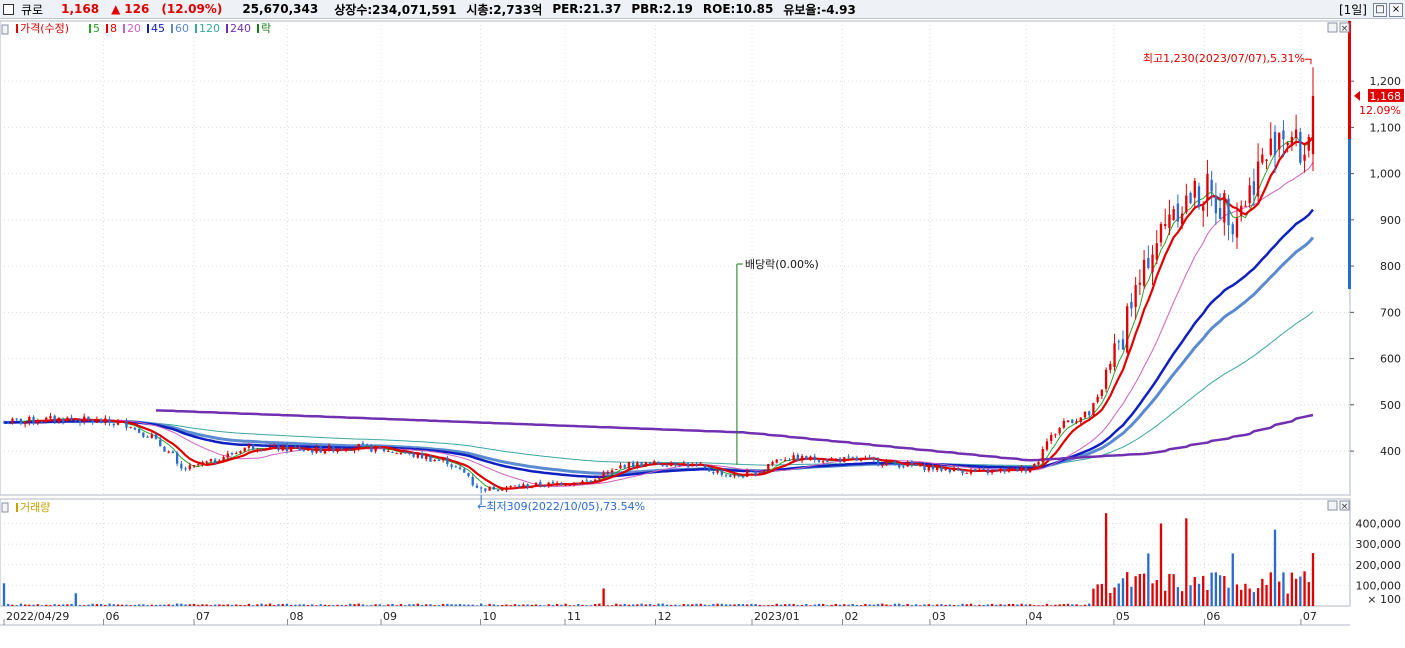 The image size is (1405, 648). I want to click on y-tick-label: 1,200, so click(1386, 81).